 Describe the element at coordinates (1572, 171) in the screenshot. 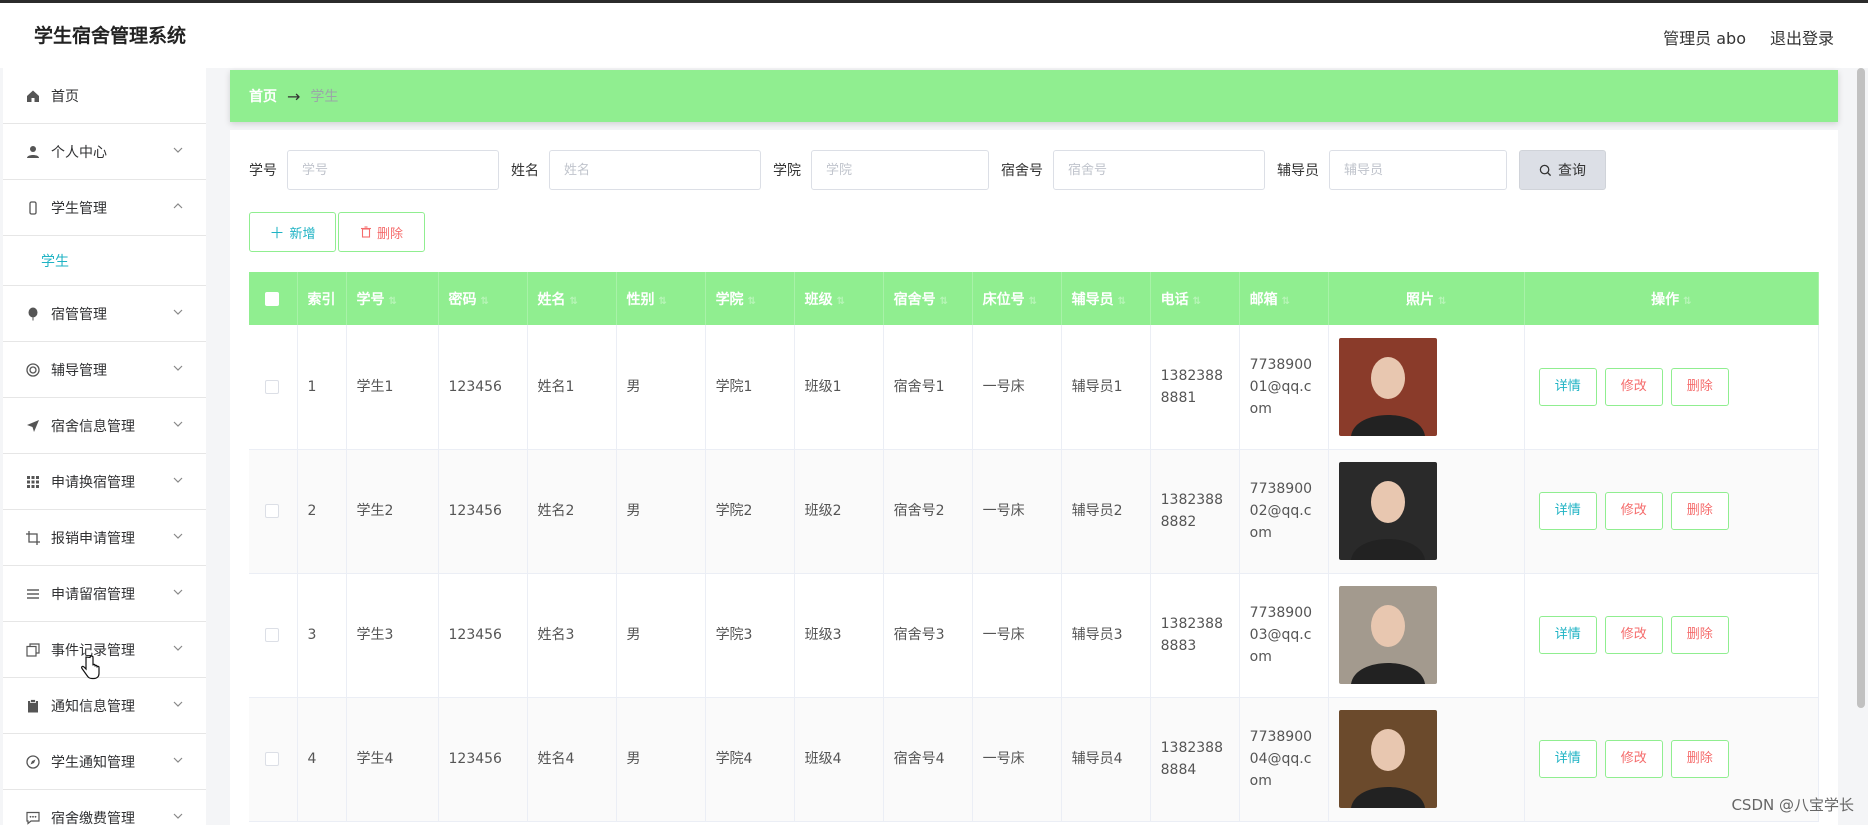

I see `query-button-label: 查询` at that location.